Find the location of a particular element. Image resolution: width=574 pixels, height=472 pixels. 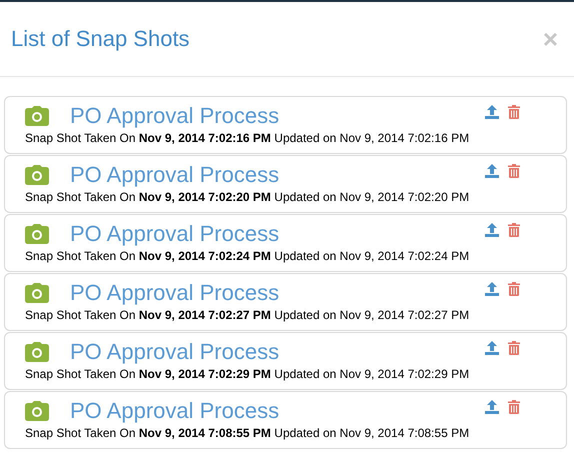

snapshot-details: Snap Shot Taken On Nov 9, 2014 7:02:16 PM Updated on Nov 9, 2014 7:02:16 PM is located at coordinates (247, 138).